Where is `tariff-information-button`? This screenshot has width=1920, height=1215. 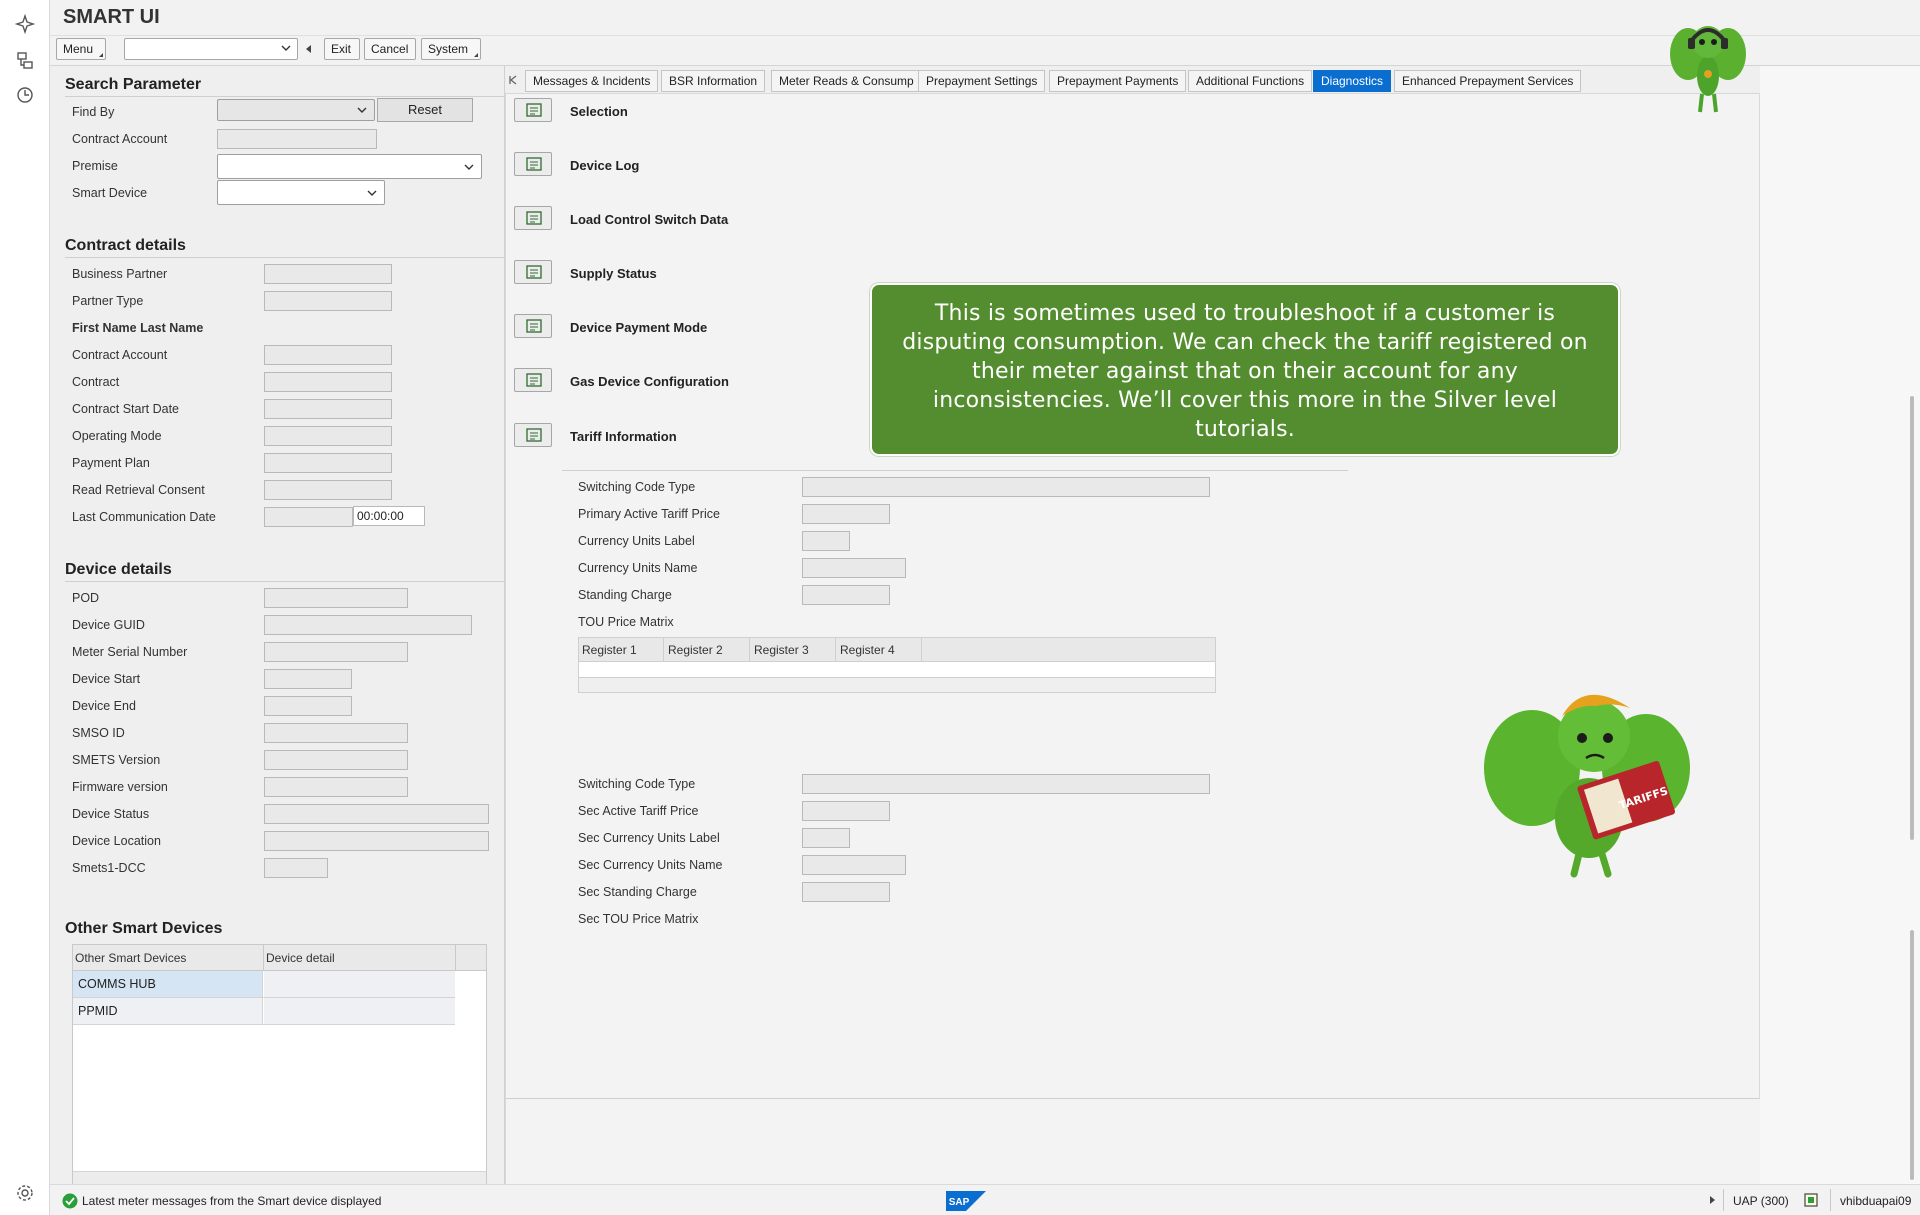
tariff-information-button is located at coordinates (533, 435).